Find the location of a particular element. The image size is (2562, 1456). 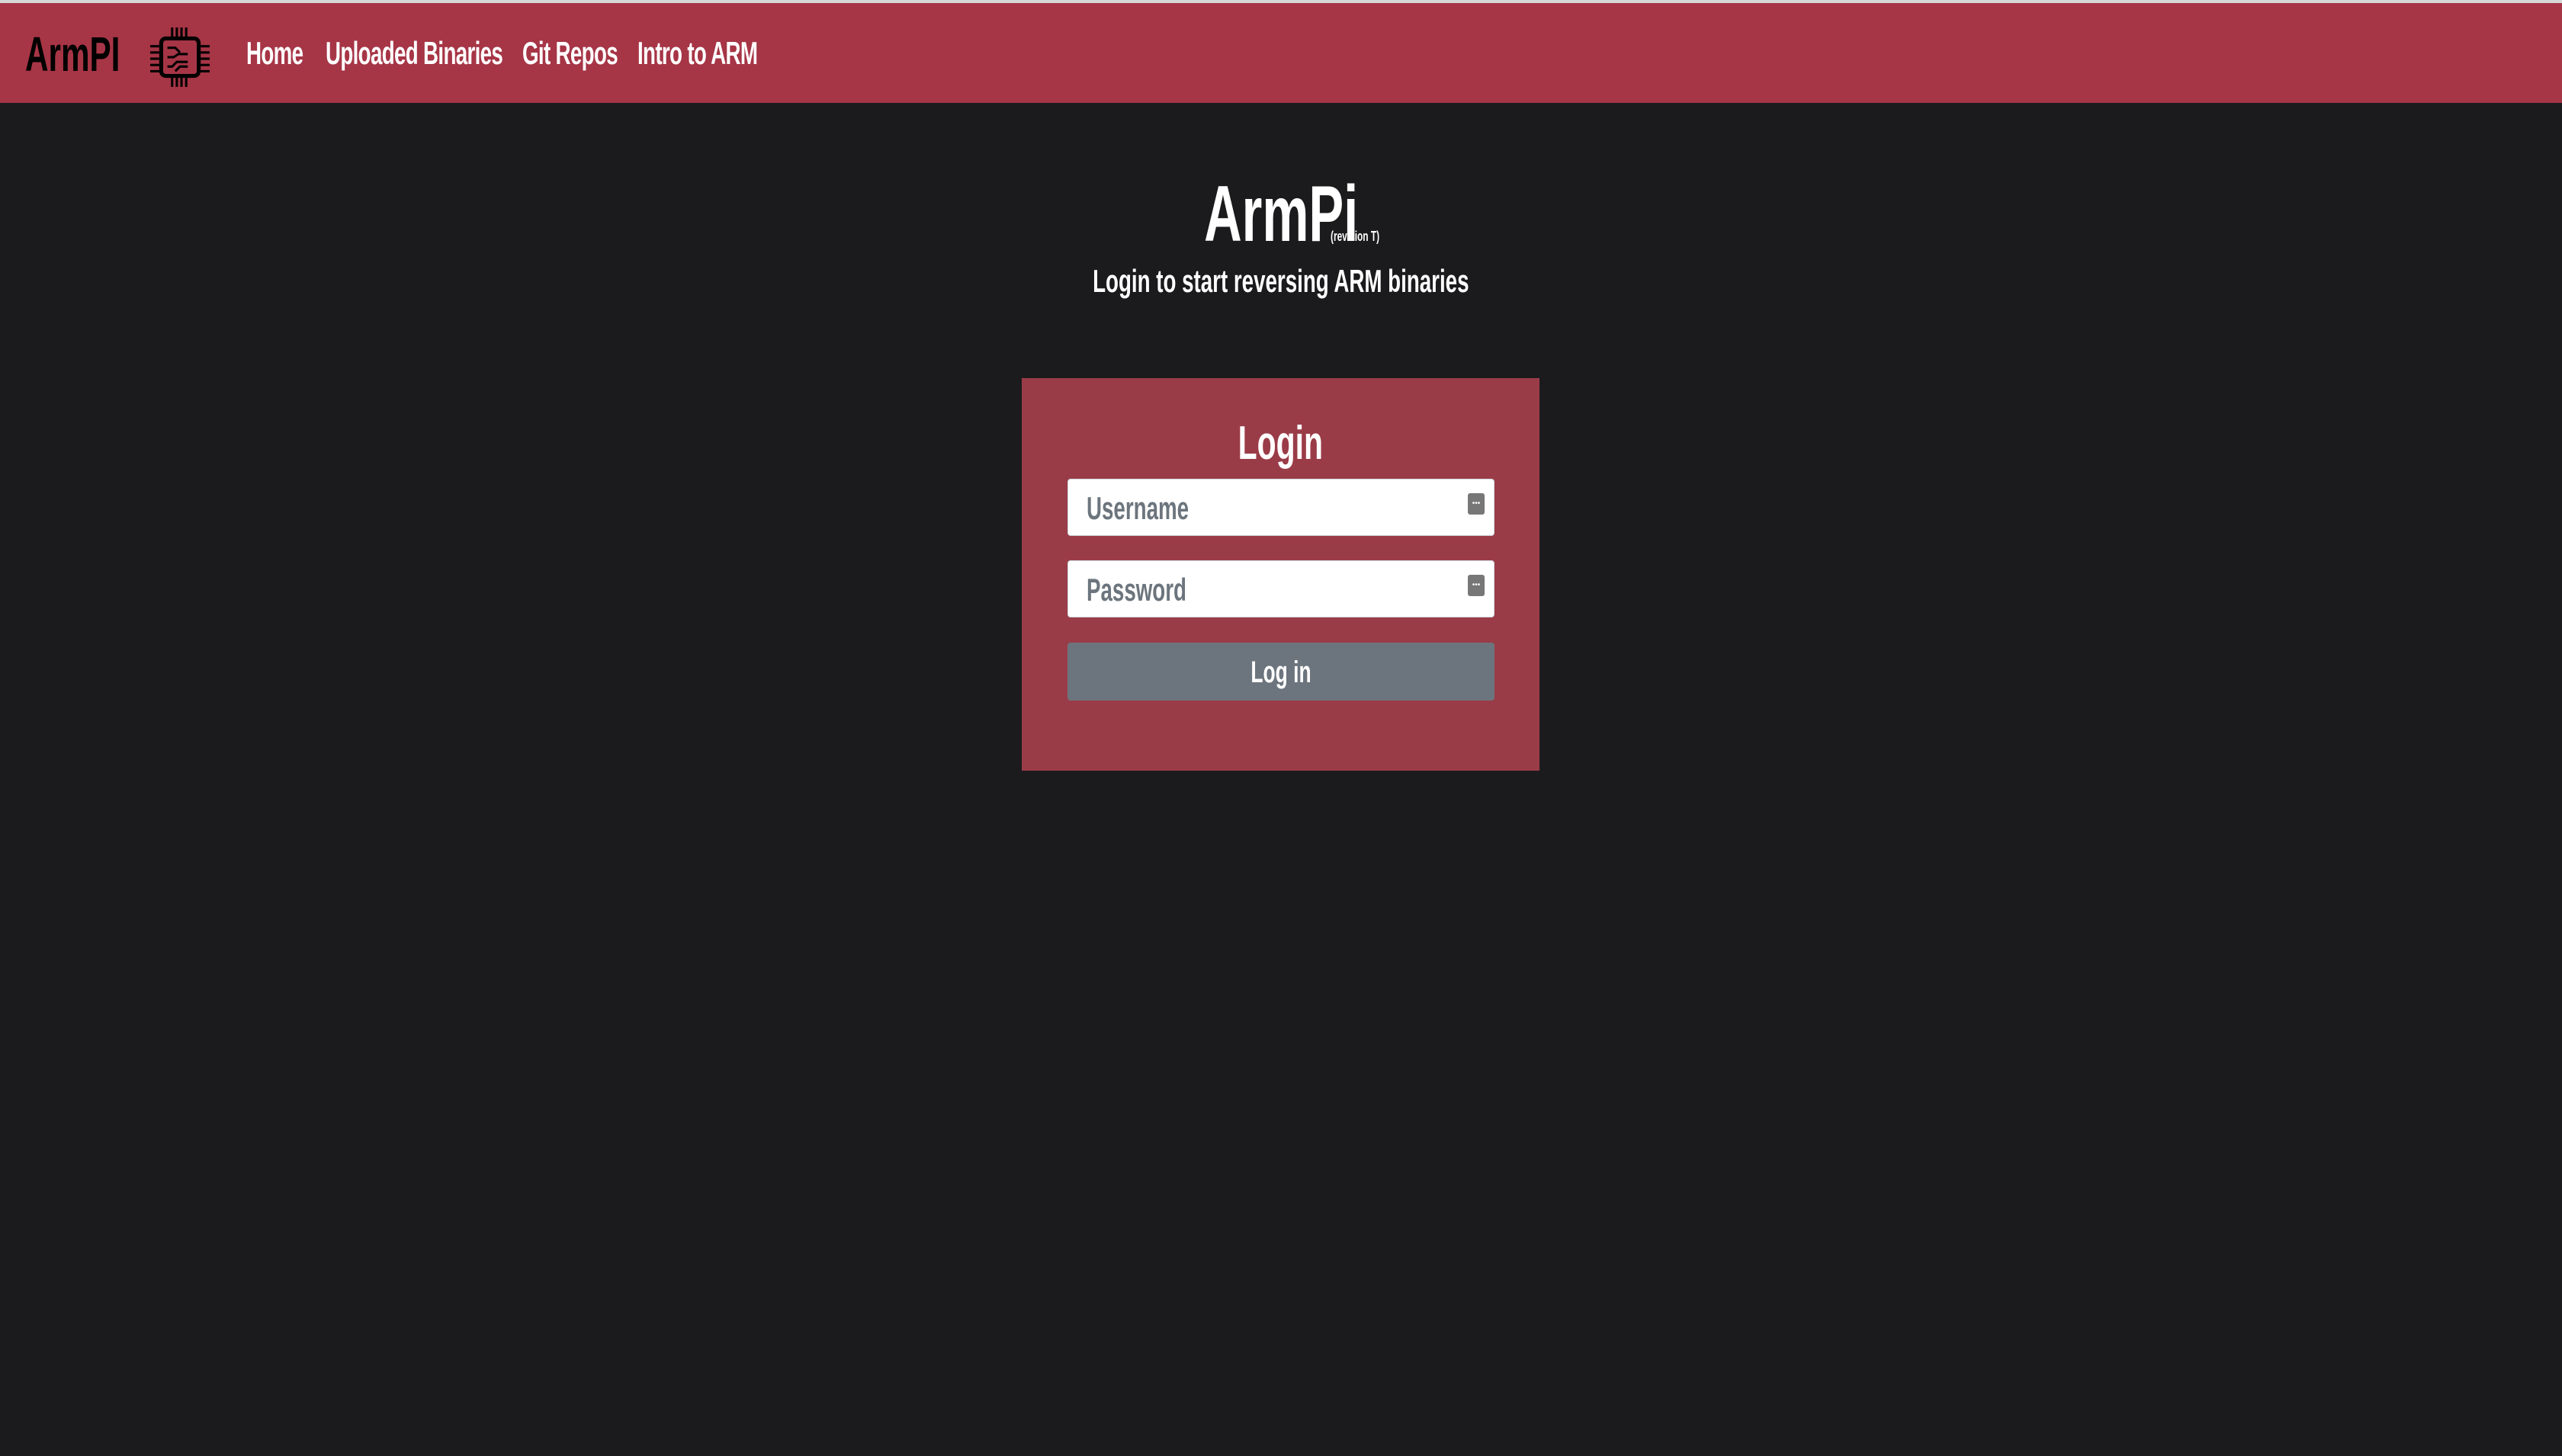

cpu-chip-icon is located at coordinates (180, 57).